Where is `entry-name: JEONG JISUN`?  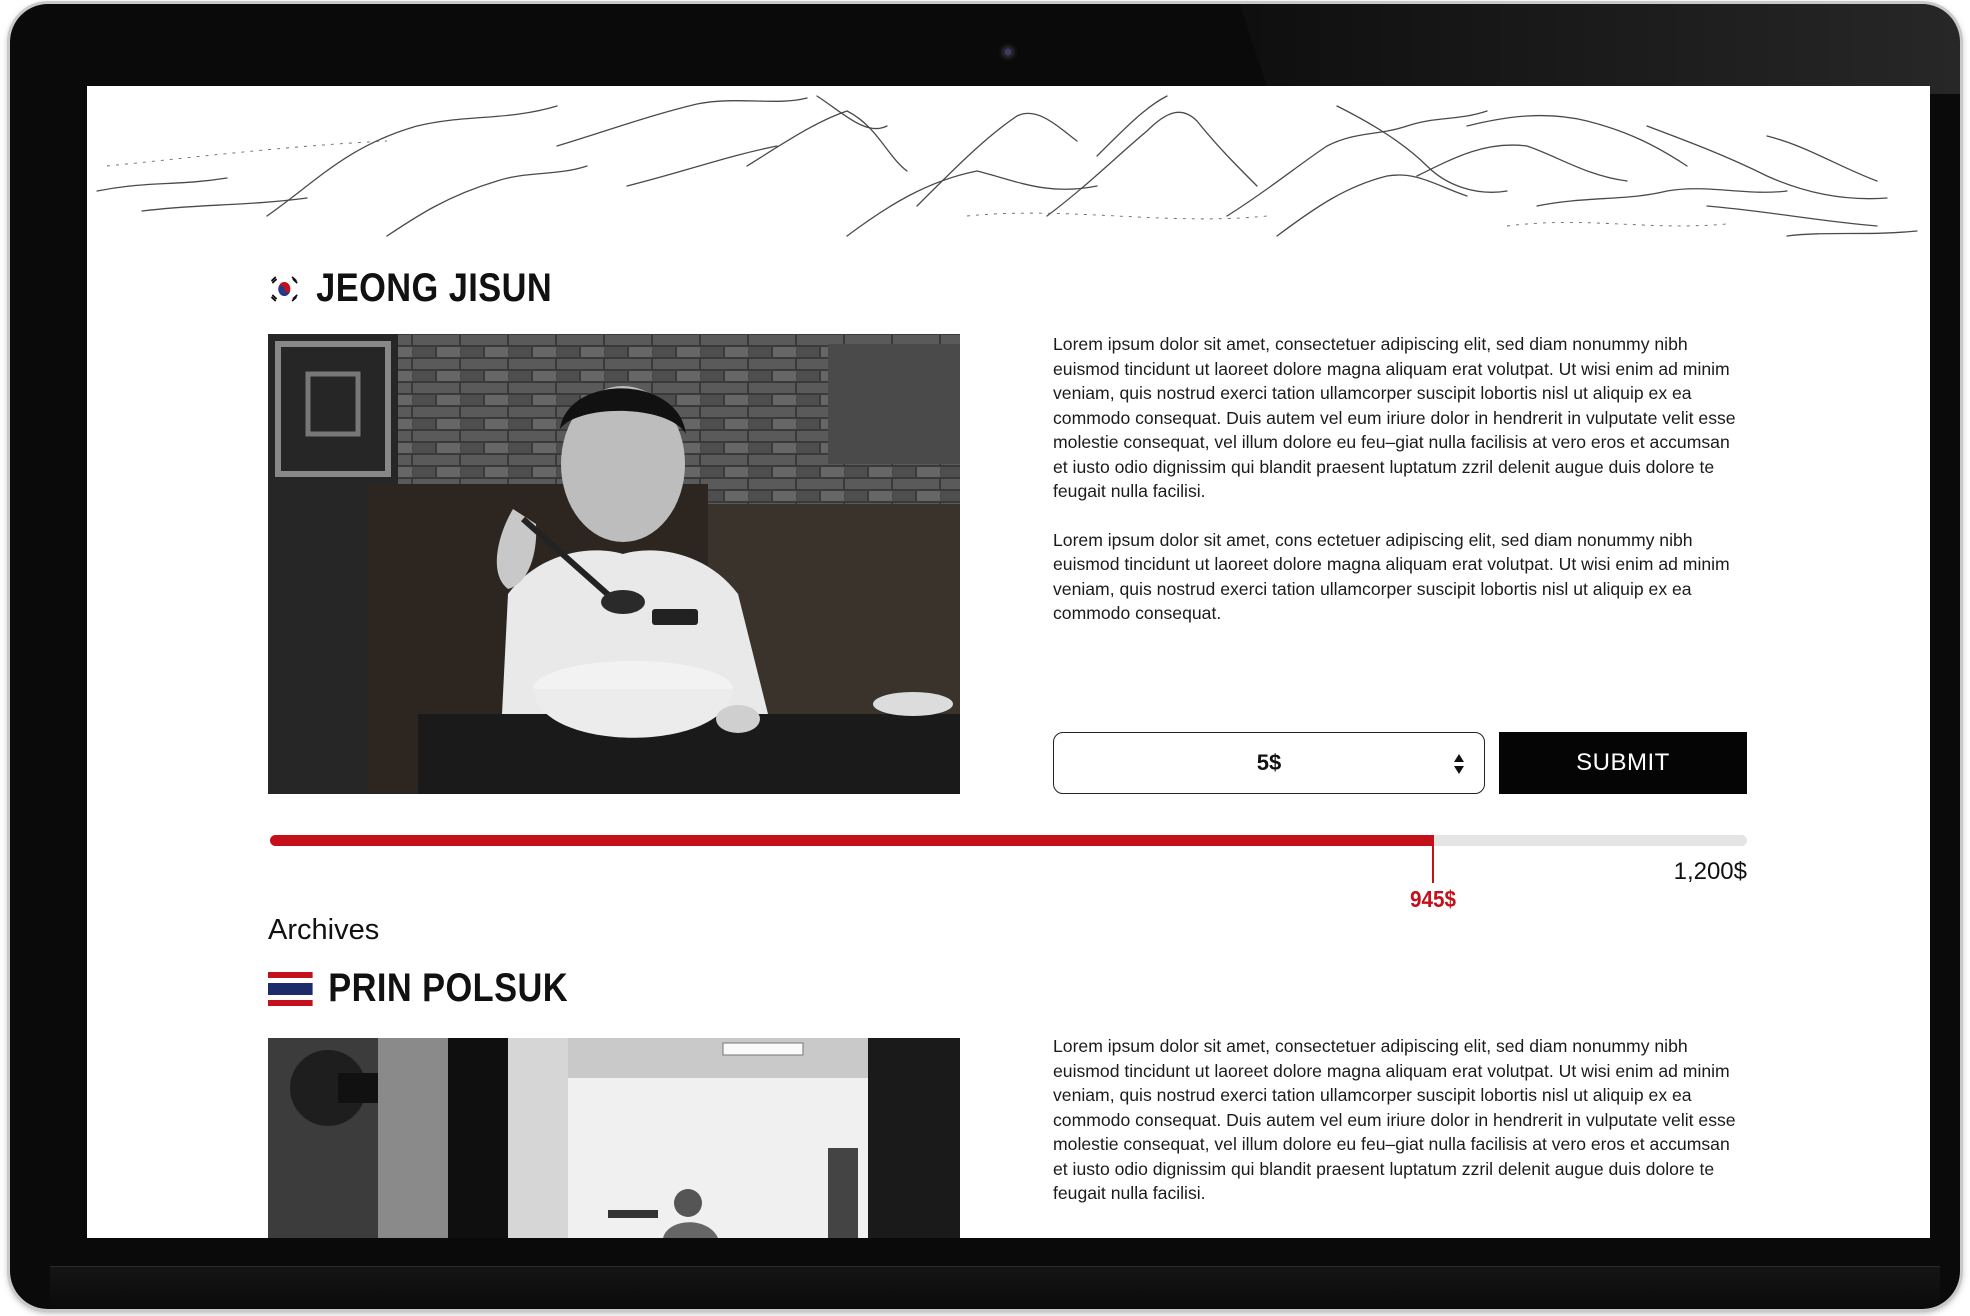 entry-name: JEONG JISUN is located at coordinates (434, 288).